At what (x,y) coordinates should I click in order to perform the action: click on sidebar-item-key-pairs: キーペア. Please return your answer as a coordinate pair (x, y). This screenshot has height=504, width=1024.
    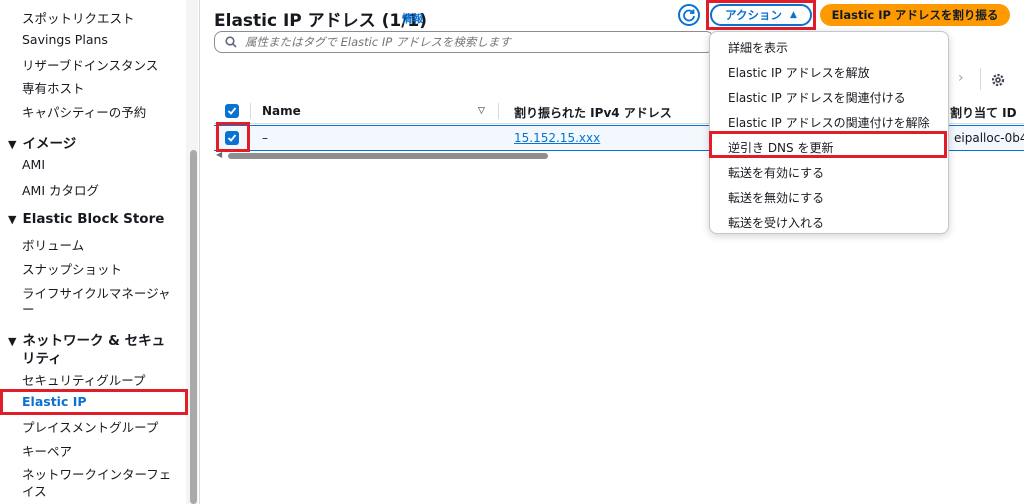
    Looking at the image, I should click on (47, 450).